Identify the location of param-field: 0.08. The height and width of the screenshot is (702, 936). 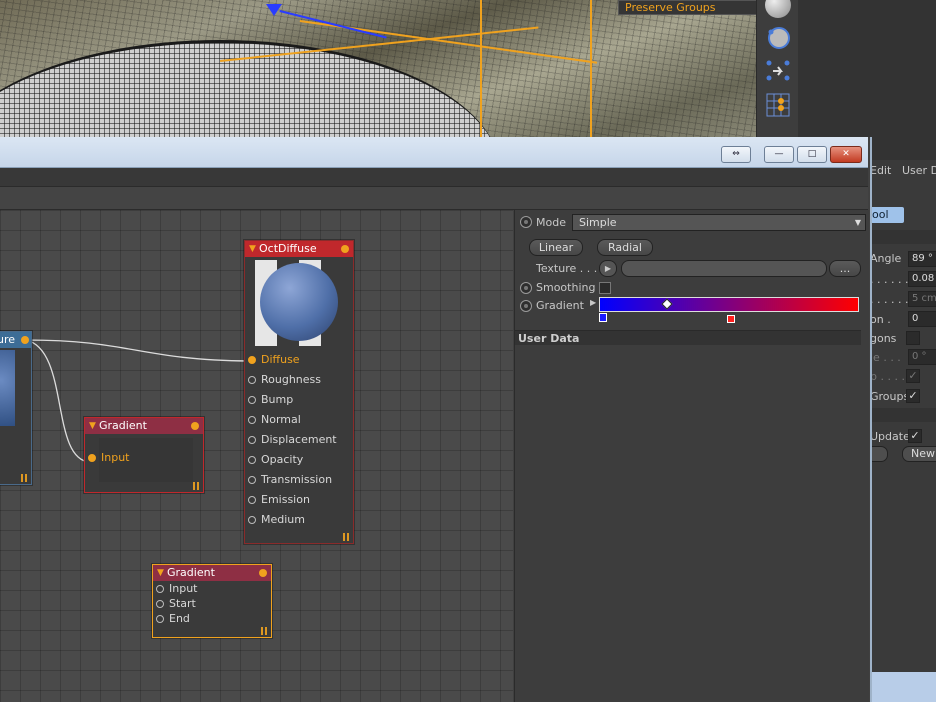
(922, 279).